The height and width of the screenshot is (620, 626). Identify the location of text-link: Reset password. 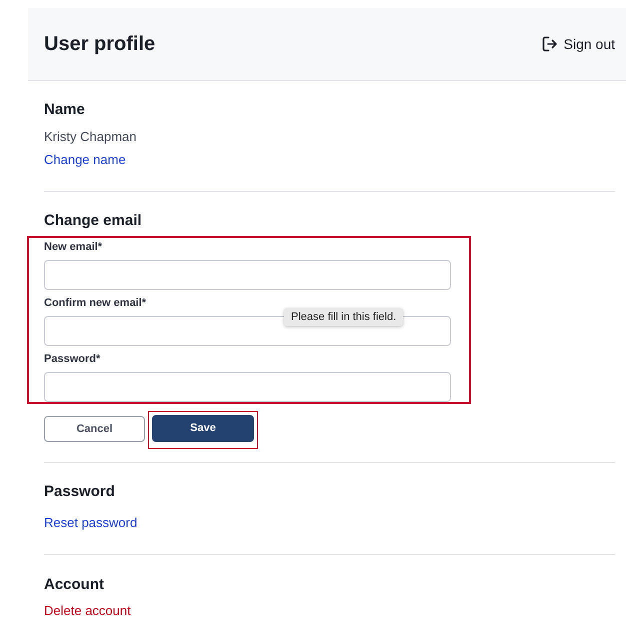
(91, 523).